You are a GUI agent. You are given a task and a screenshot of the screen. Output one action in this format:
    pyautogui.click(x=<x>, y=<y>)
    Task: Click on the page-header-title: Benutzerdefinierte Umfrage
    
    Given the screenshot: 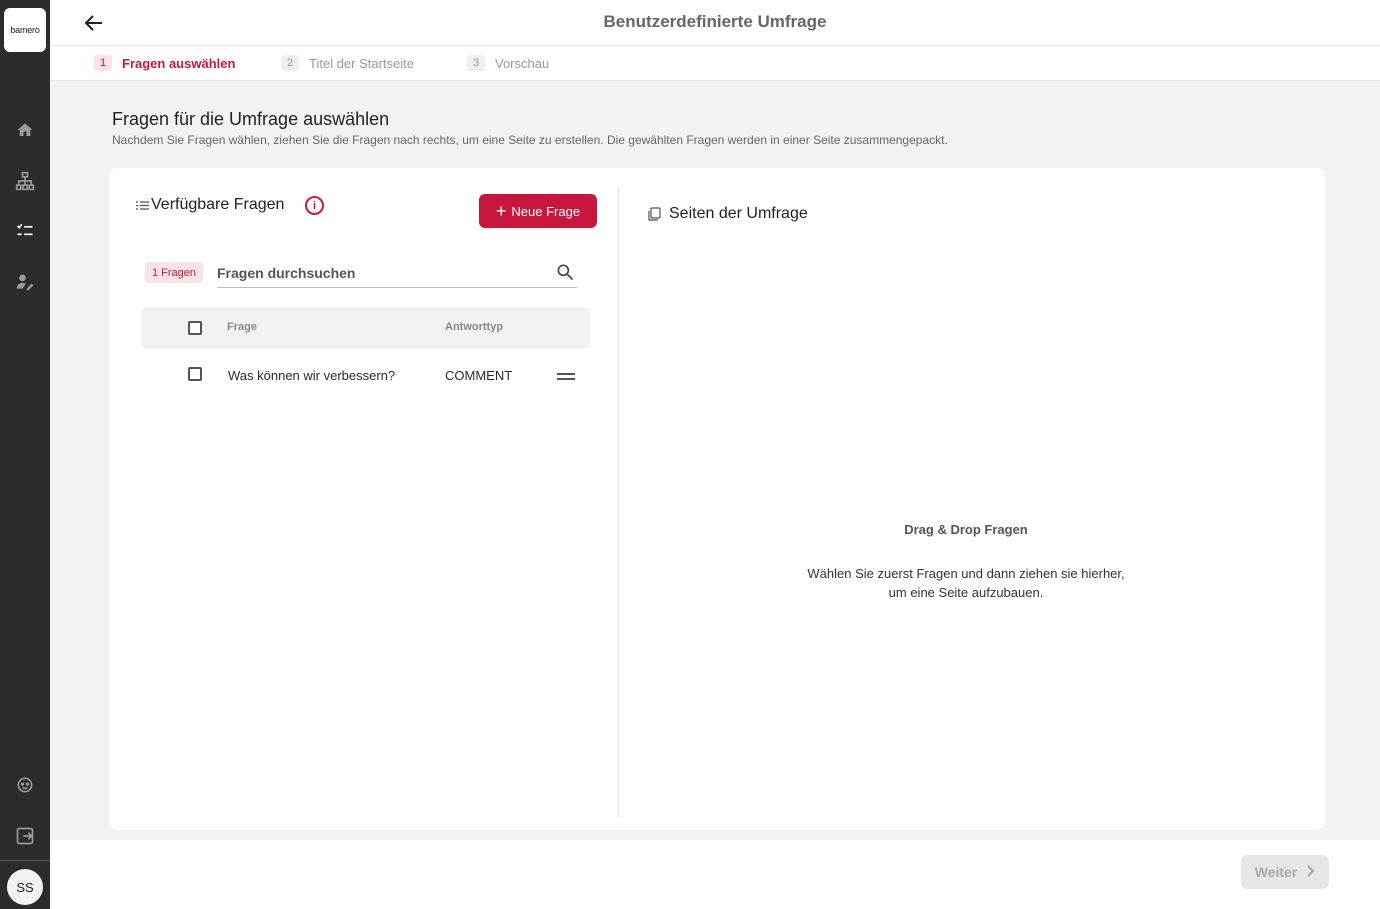 What is the action you would take?
    pyautogui.click(x=715, y=21)
    